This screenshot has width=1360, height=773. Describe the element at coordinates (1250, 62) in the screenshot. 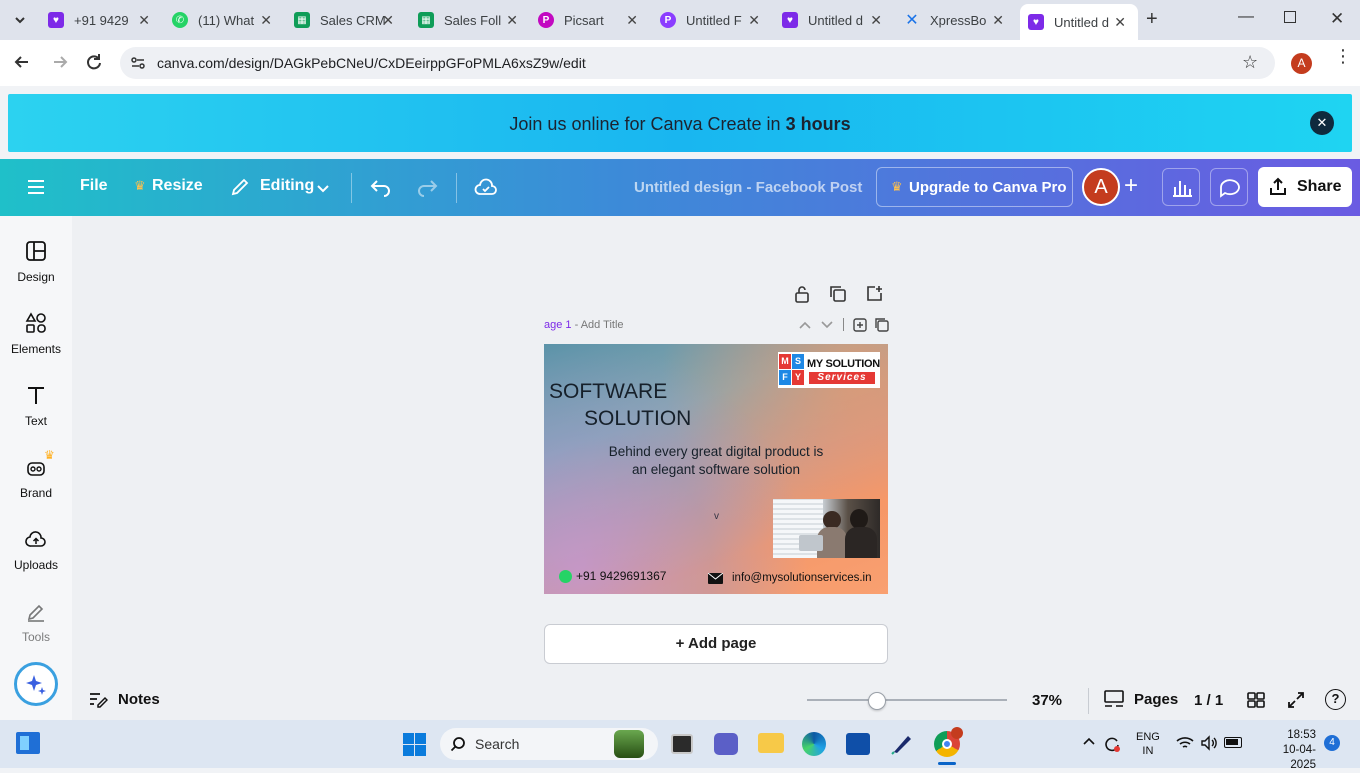

I see `bookmark-star-icon: ☆` at that location.